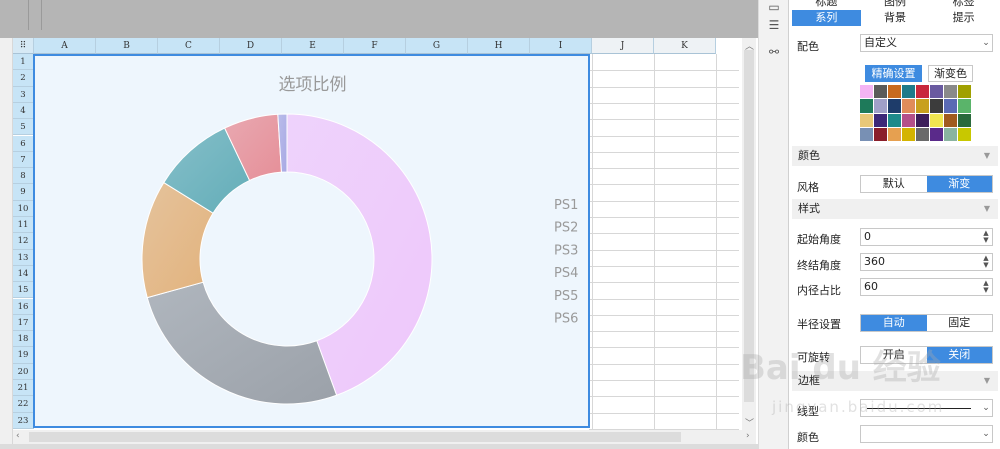 The image size is (1000, 449). Describe the element at coordinates (893, 73) in the screenshot. I see `precise-settings-button: 精确设置` at that location.